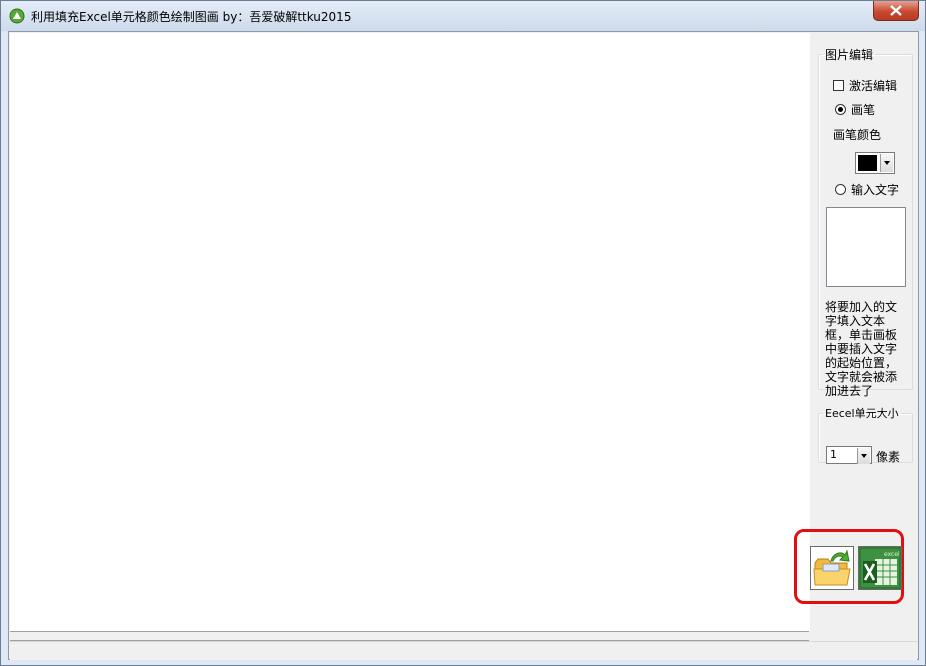 This screenshot has width=926, height=666. What do you see at coordinates (849, 455) in the screenshot?
I see `cell-size-select: 1` at bounding box center [849, 455].